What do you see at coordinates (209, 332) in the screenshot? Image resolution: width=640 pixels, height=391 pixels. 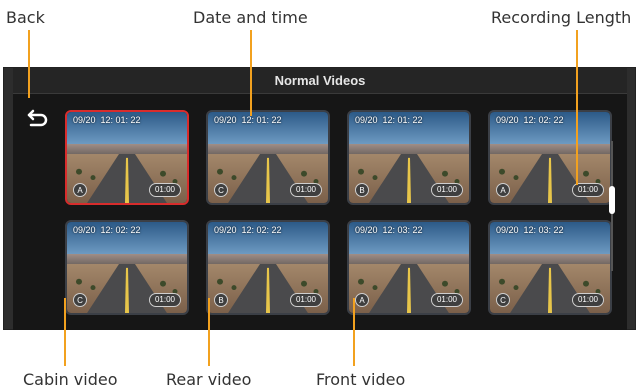 I see `callout-line-rear-video` at bounding box center [209, 332].